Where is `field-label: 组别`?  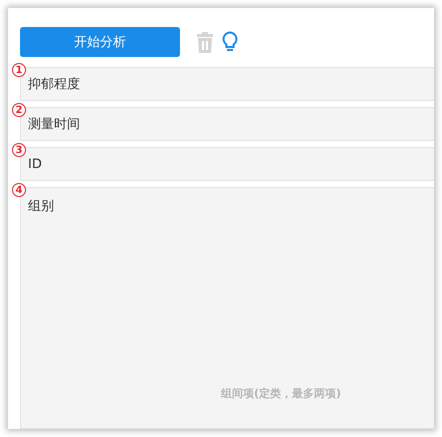
field-label: 组别 is located at coordinates (41, 206).